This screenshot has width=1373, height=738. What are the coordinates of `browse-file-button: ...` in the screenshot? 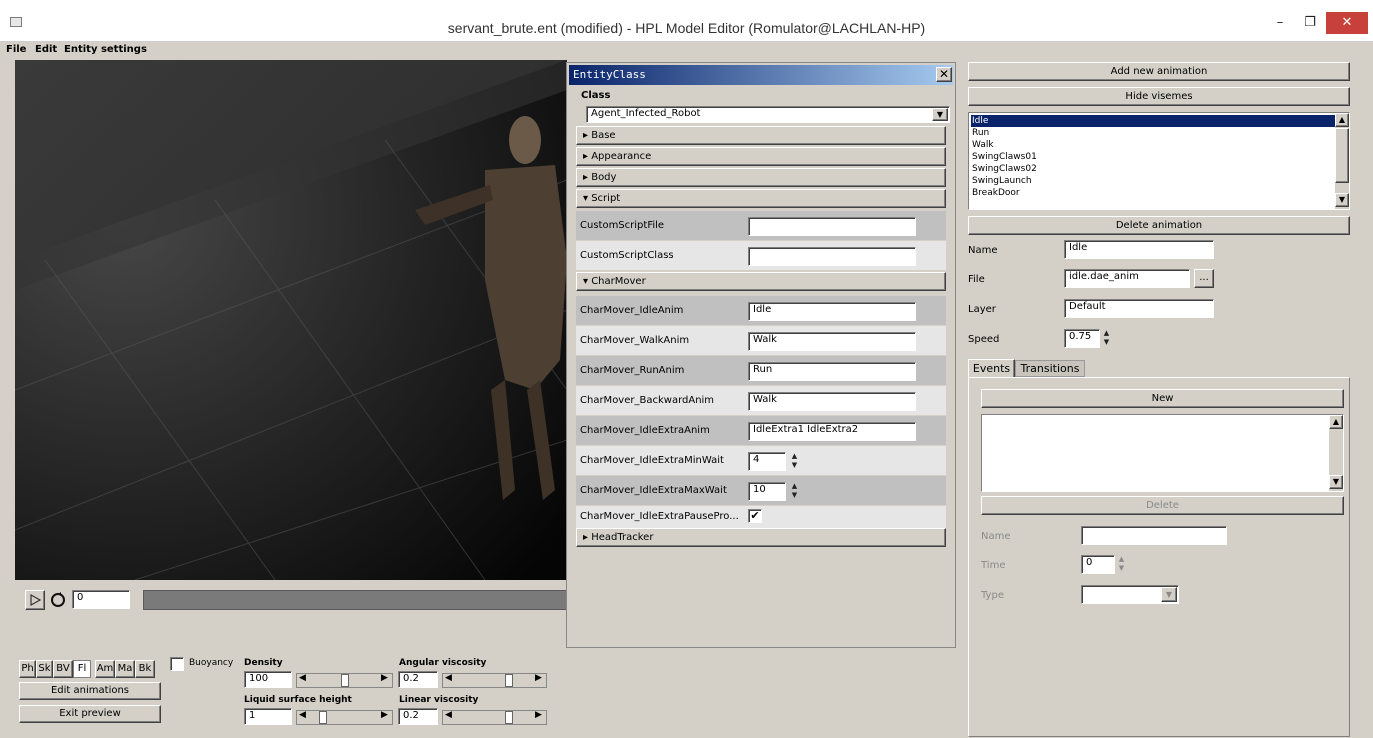 It's located at (1204, 278).